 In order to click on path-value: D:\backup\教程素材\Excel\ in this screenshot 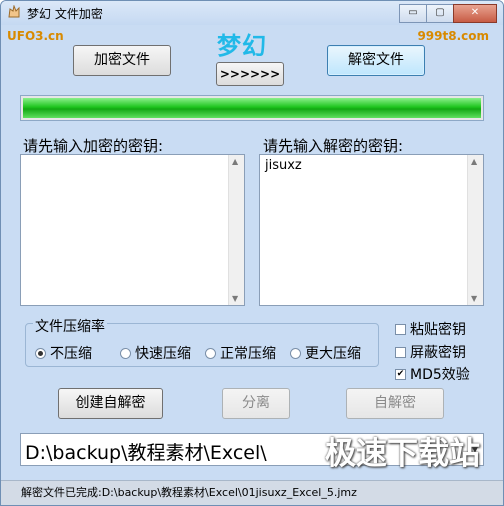, I will do `click(146, 453)`.